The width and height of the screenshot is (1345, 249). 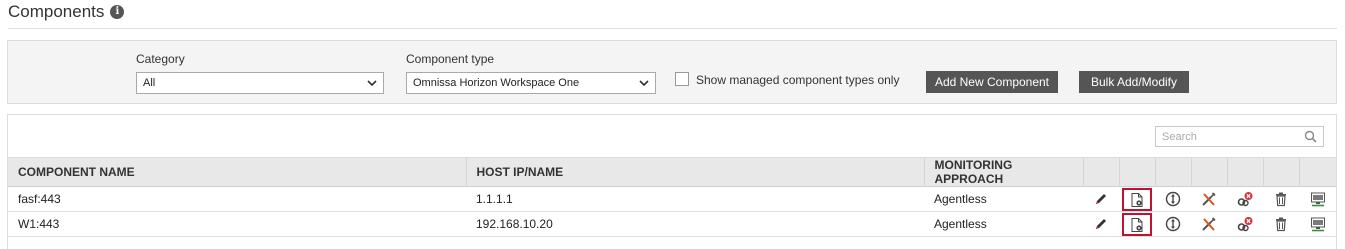 I want to click on cell-host: 192.168.10.20, so click(x=695, y=224).